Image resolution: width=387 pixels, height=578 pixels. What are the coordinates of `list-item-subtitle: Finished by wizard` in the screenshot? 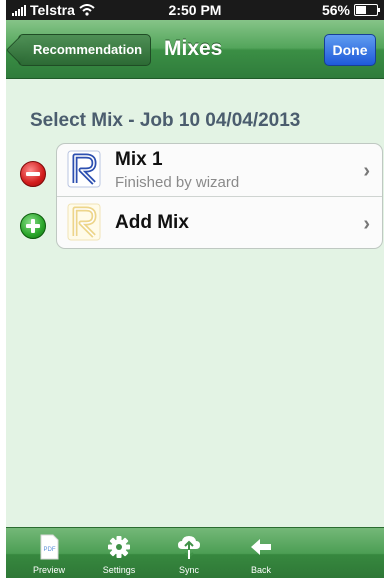 It's located at (177, 182).